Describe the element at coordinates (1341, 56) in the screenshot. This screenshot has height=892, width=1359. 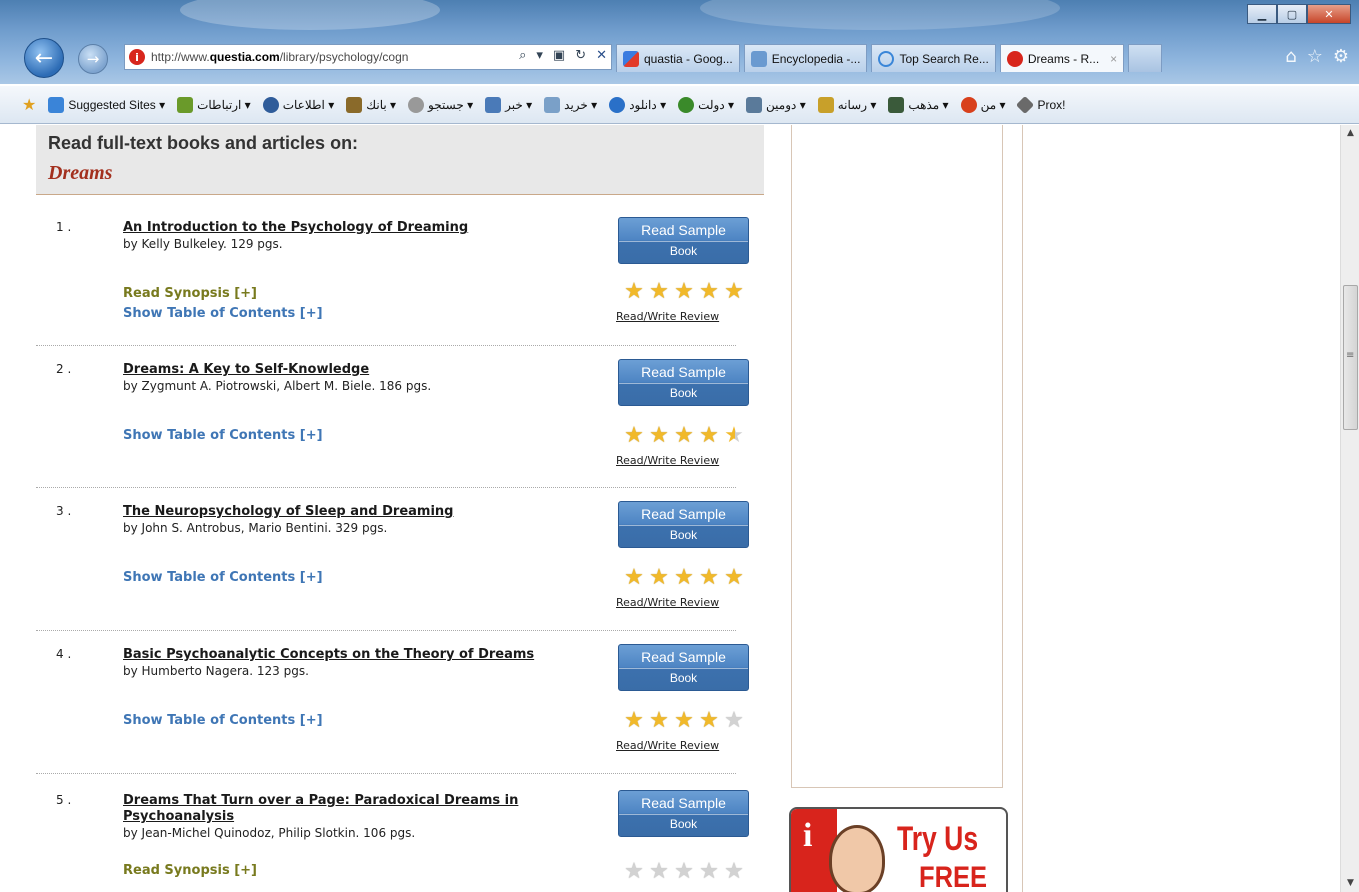
I see `gear-icon: ⚙` at that location.